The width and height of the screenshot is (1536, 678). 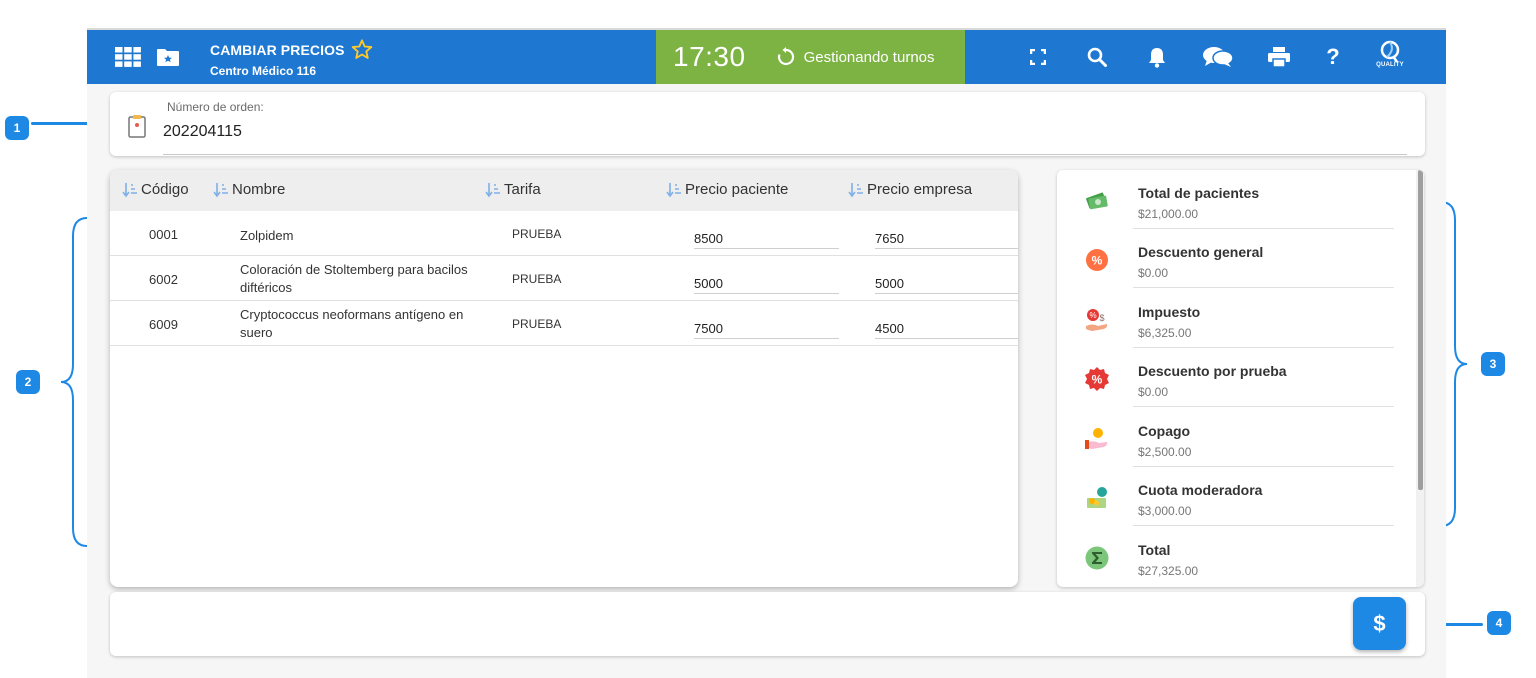 What do you see at coordinates (1493, 364) in the screenshot?
I see `annotation-badge-3: 3` at bounding box center [1493, 364].